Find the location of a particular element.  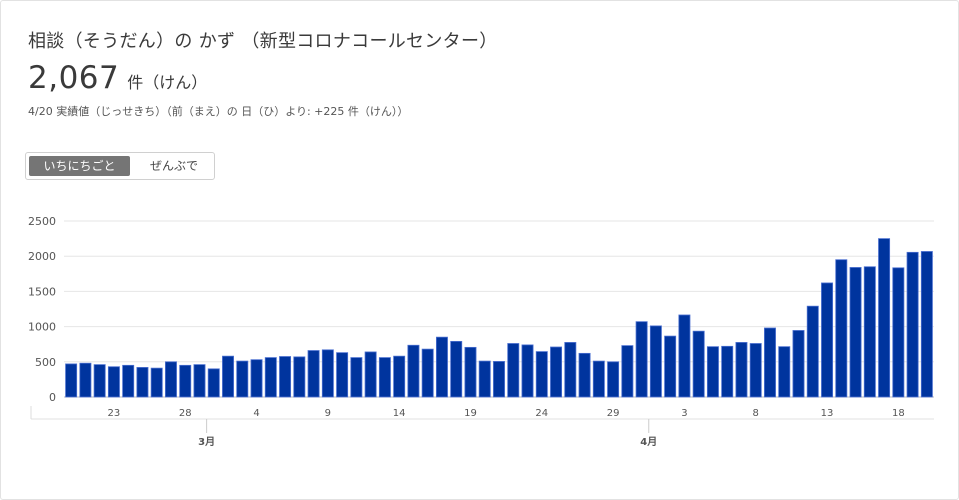

month-label: 4月 is located at coordinates (648, 442).